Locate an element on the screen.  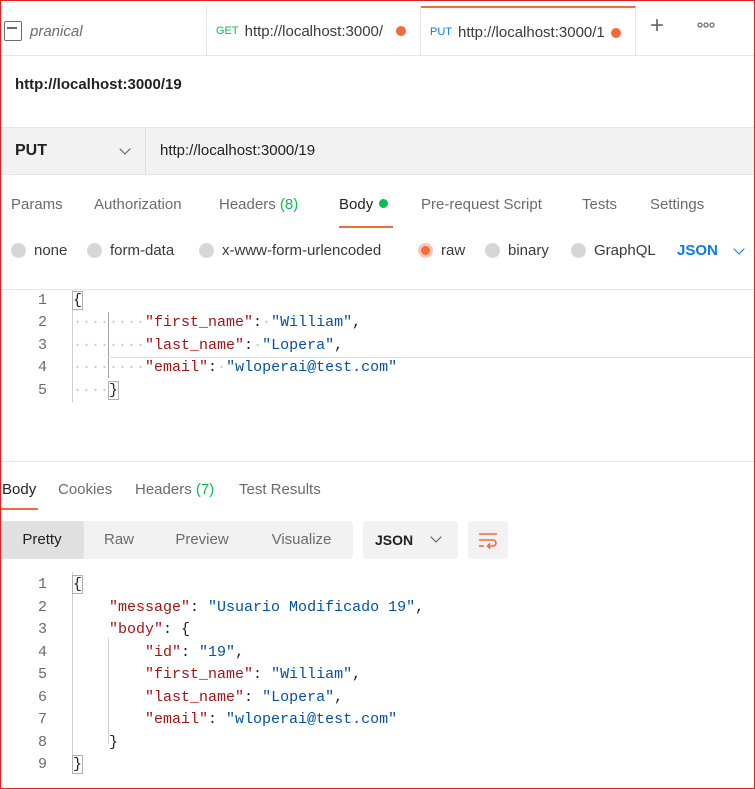
wrap-lines-icon is located at coordinates (488, 541).